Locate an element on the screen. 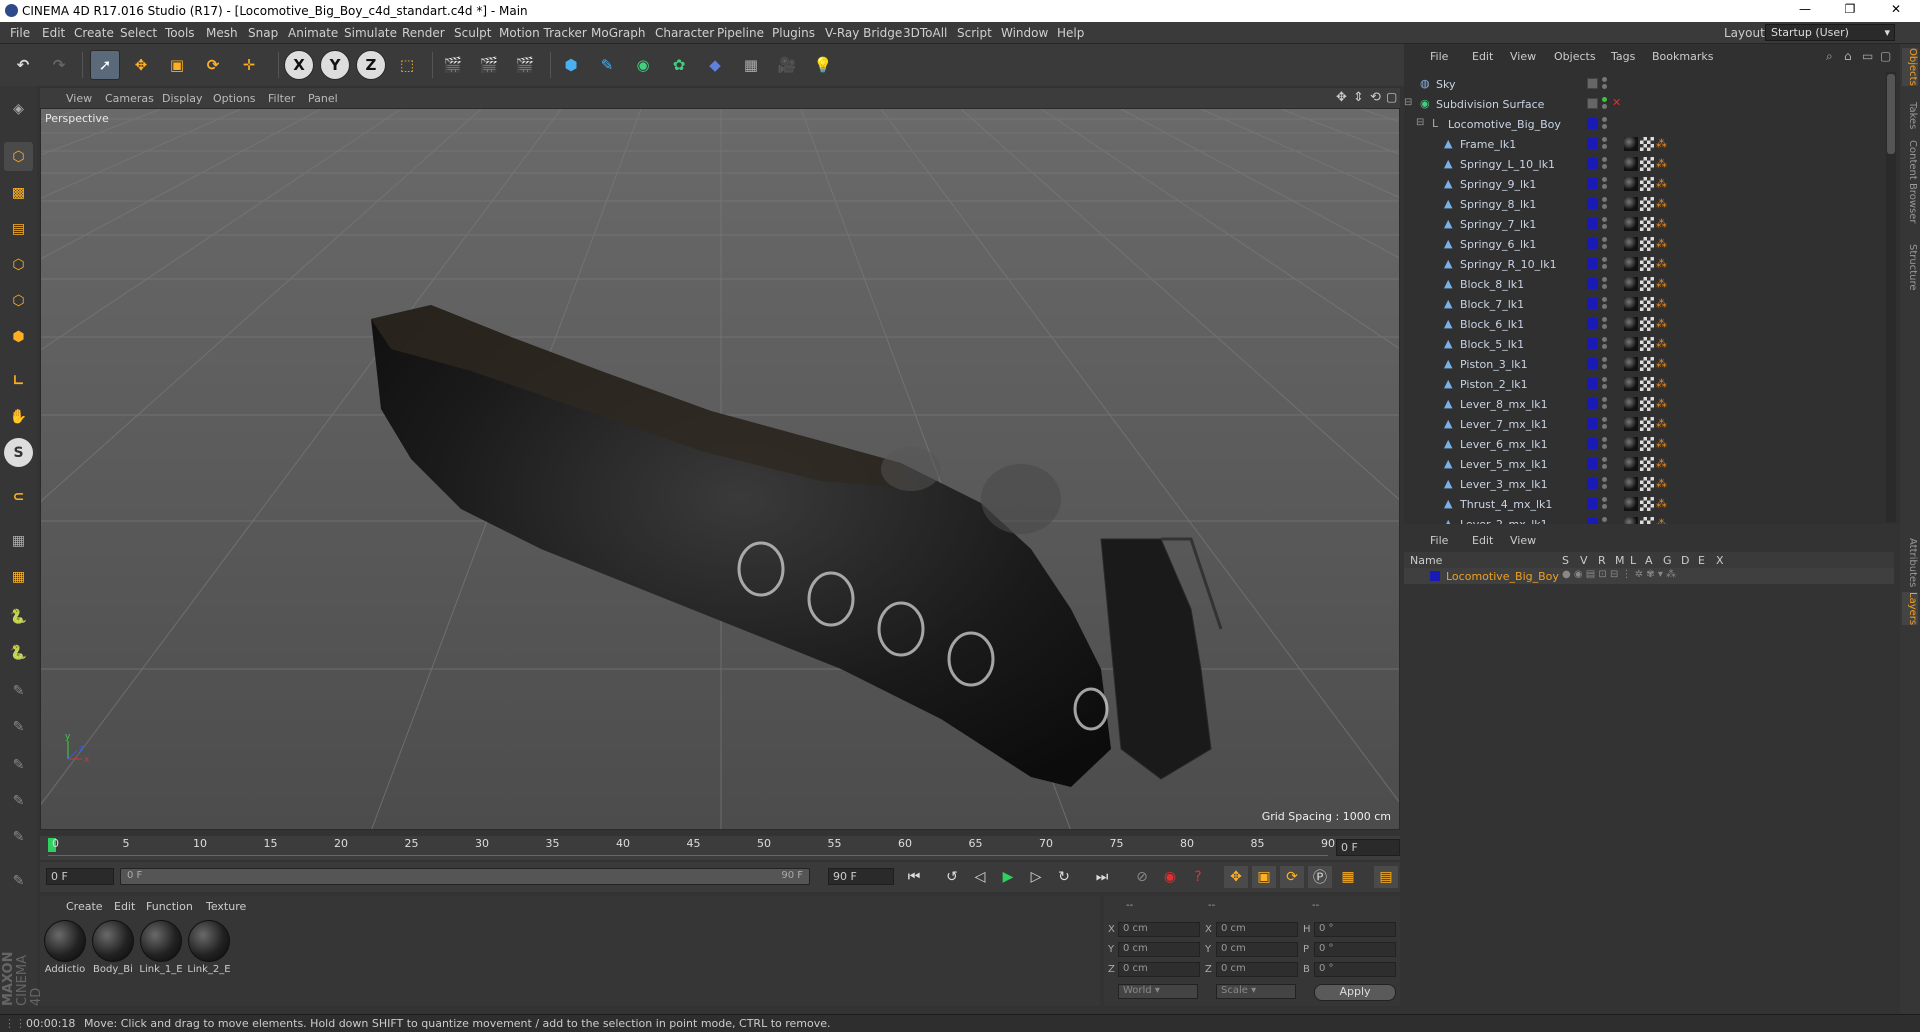 The image size is (1920, 1032). viewport-menu-view: View is located at coordinates (79, 98).